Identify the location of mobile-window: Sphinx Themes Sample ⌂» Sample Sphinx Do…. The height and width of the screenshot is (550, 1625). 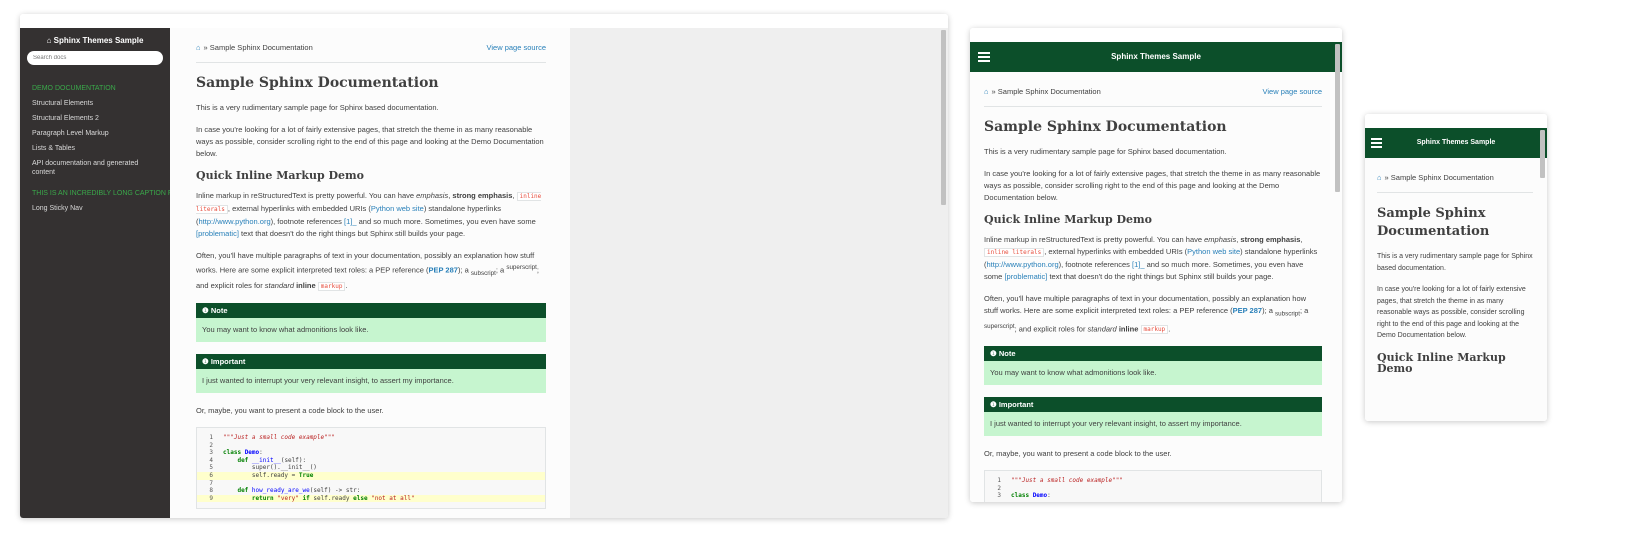
(1456, 267).